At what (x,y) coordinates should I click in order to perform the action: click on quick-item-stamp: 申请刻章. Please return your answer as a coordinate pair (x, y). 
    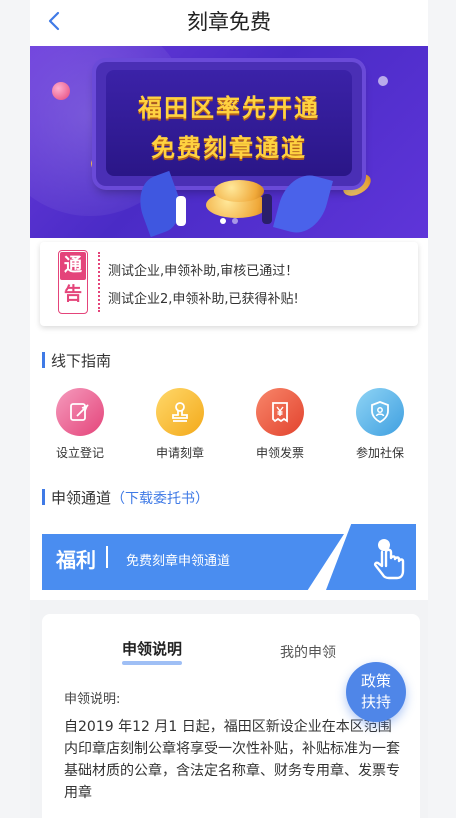
    Looking at the image, I should click on (180, 424).